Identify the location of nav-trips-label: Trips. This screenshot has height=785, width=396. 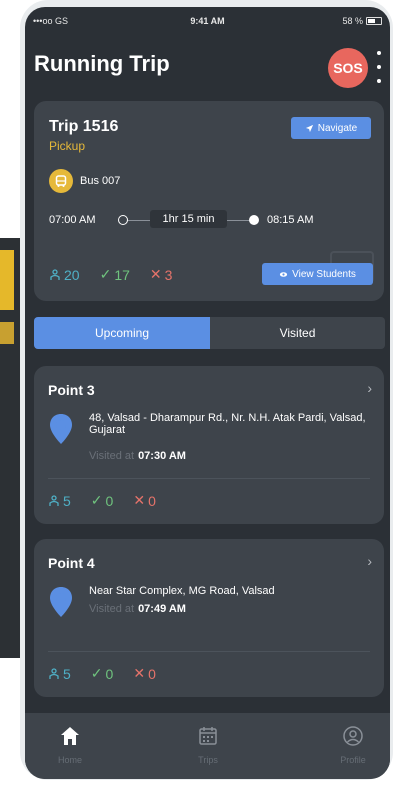
(208, 760).